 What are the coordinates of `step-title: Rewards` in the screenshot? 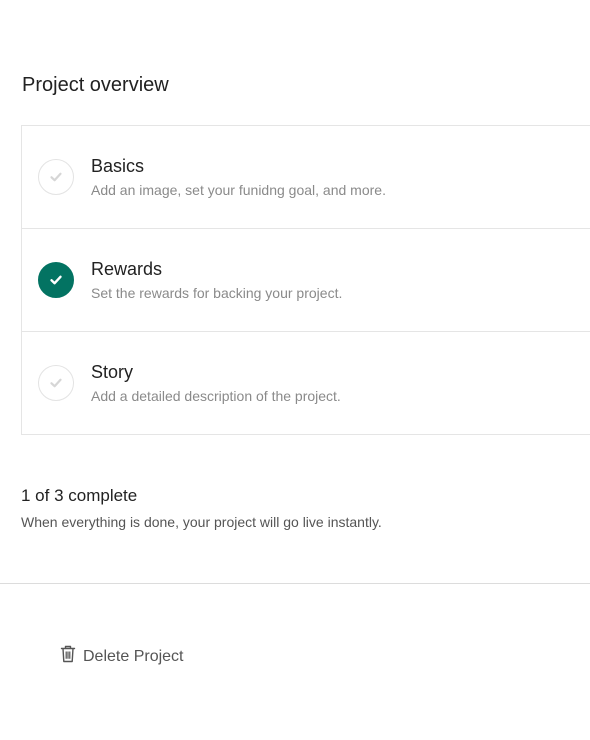 It's located at (127, 269).